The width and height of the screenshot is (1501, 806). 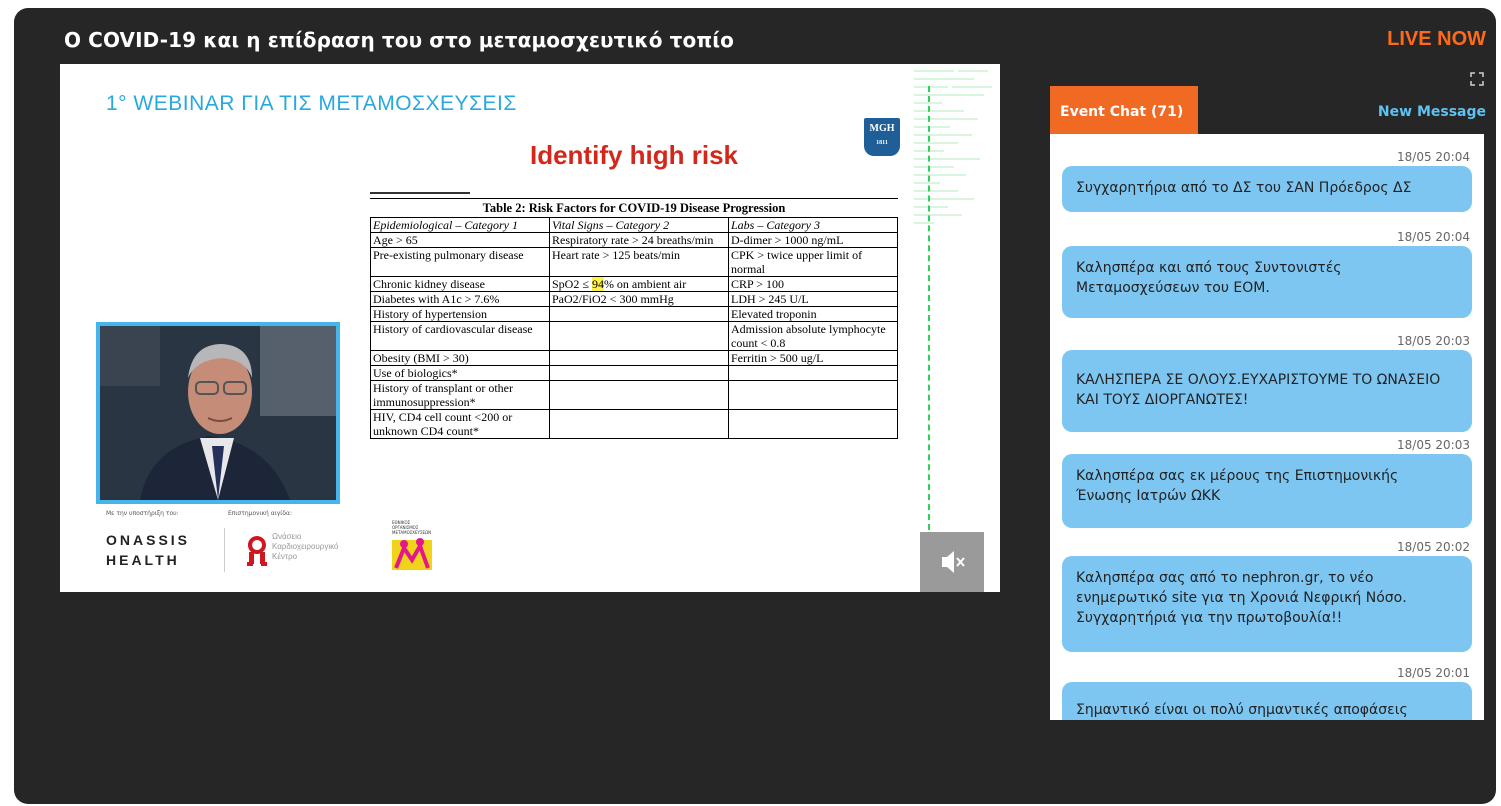 I want to click on column-header: Labs – Category 3, so click(x=813, y=225).